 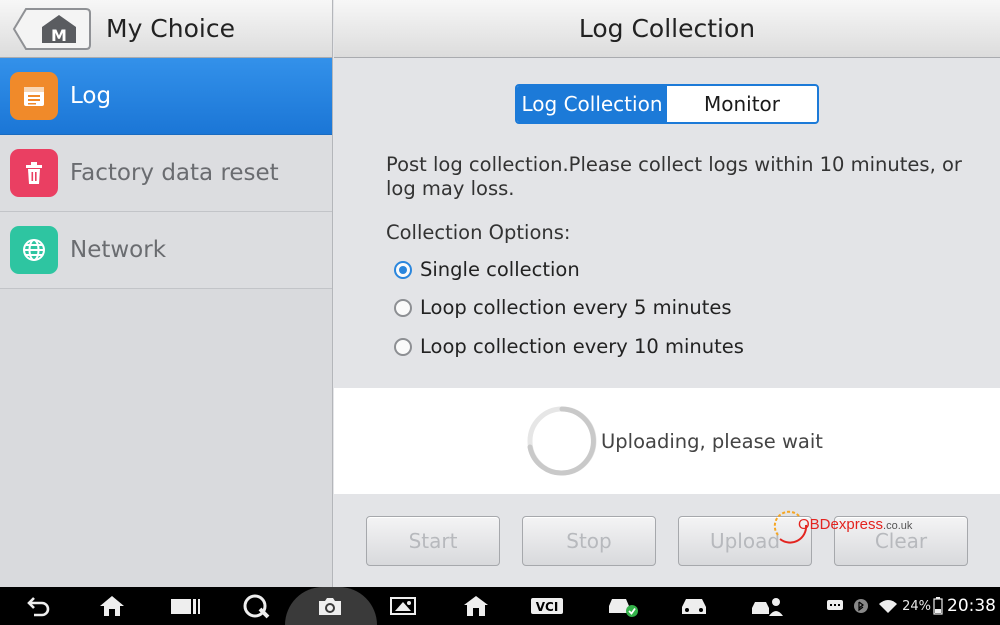 I want to click on vehicle-check-icon, so click(x=623, y=606).